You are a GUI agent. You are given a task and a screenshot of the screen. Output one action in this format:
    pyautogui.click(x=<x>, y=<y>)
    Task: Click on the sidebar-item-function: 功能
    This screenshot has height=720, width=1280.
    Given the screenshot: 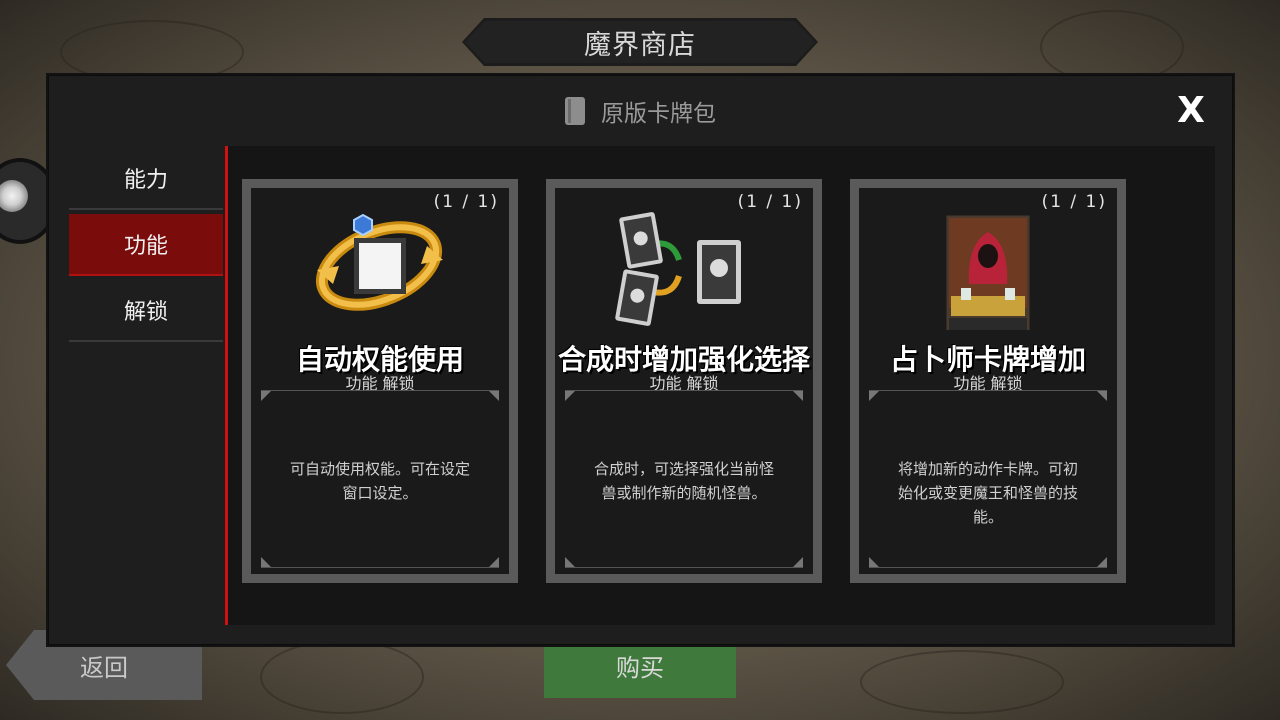 What is the action you would take?
    pyautogui.click(x=146, y=245)
    